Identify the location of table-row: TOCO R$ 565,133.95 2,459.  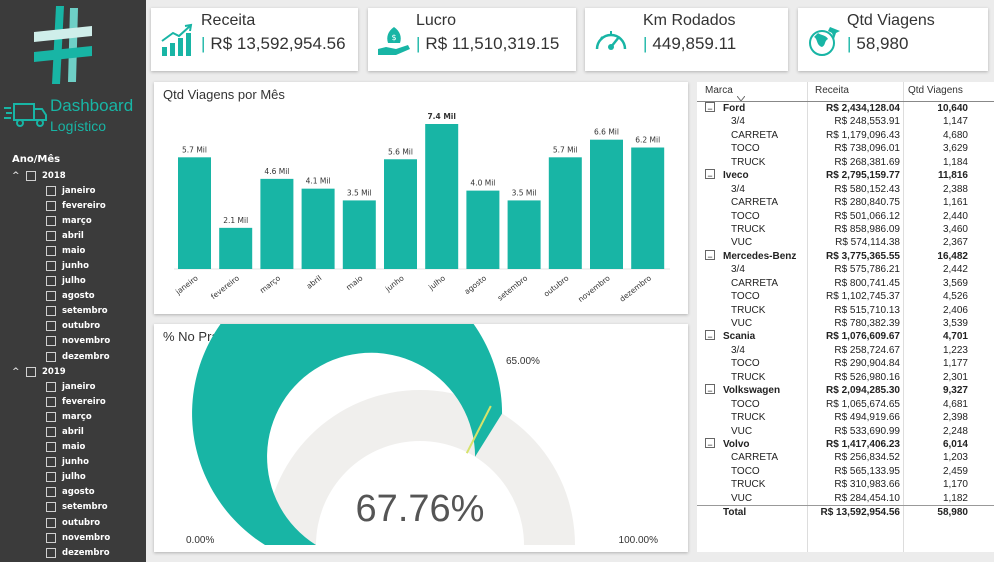
(845, 471).